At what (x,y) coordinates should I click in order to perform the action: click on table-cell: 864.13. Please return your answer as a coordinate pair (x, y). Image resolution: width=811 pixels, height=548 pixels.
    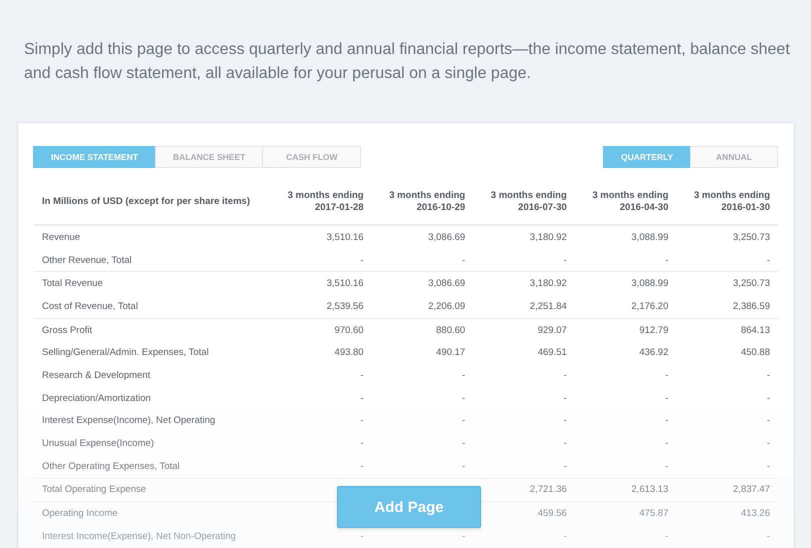
    Looking at the image, I should click on (755, 330).